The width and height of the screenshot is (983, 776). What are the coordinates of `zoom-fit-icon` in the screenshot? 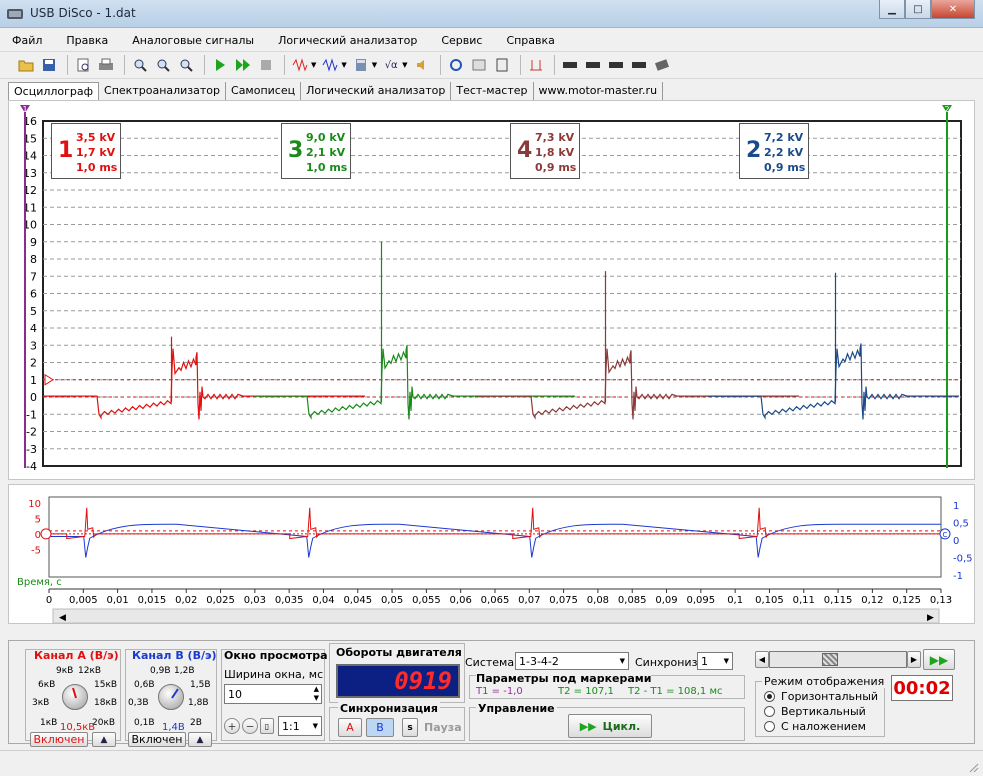 It's located at (186, 65).